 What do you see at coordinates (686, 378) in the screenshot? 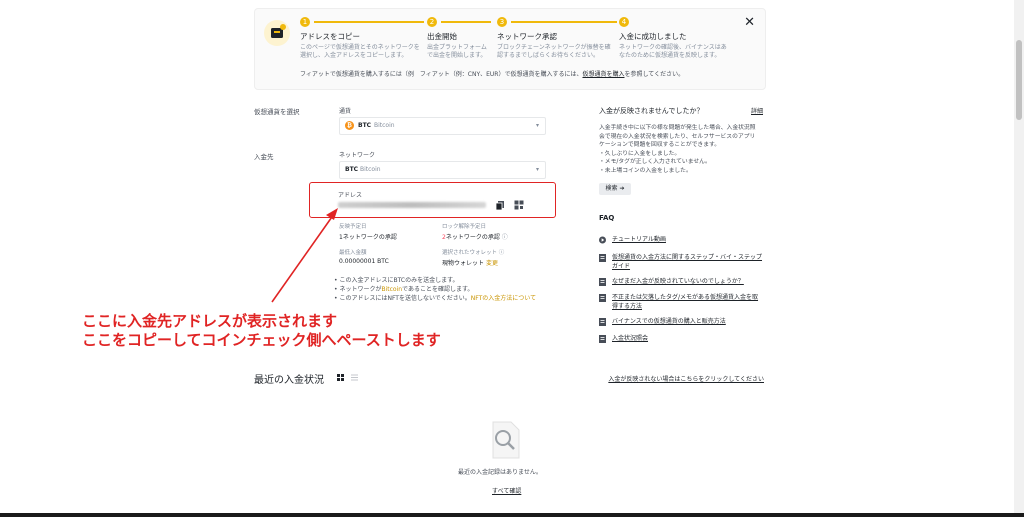
I see `deposit-not-arrived-link: 入金が反映されない場合はこちらをクリックしてください` at bounding box center [686, 378].